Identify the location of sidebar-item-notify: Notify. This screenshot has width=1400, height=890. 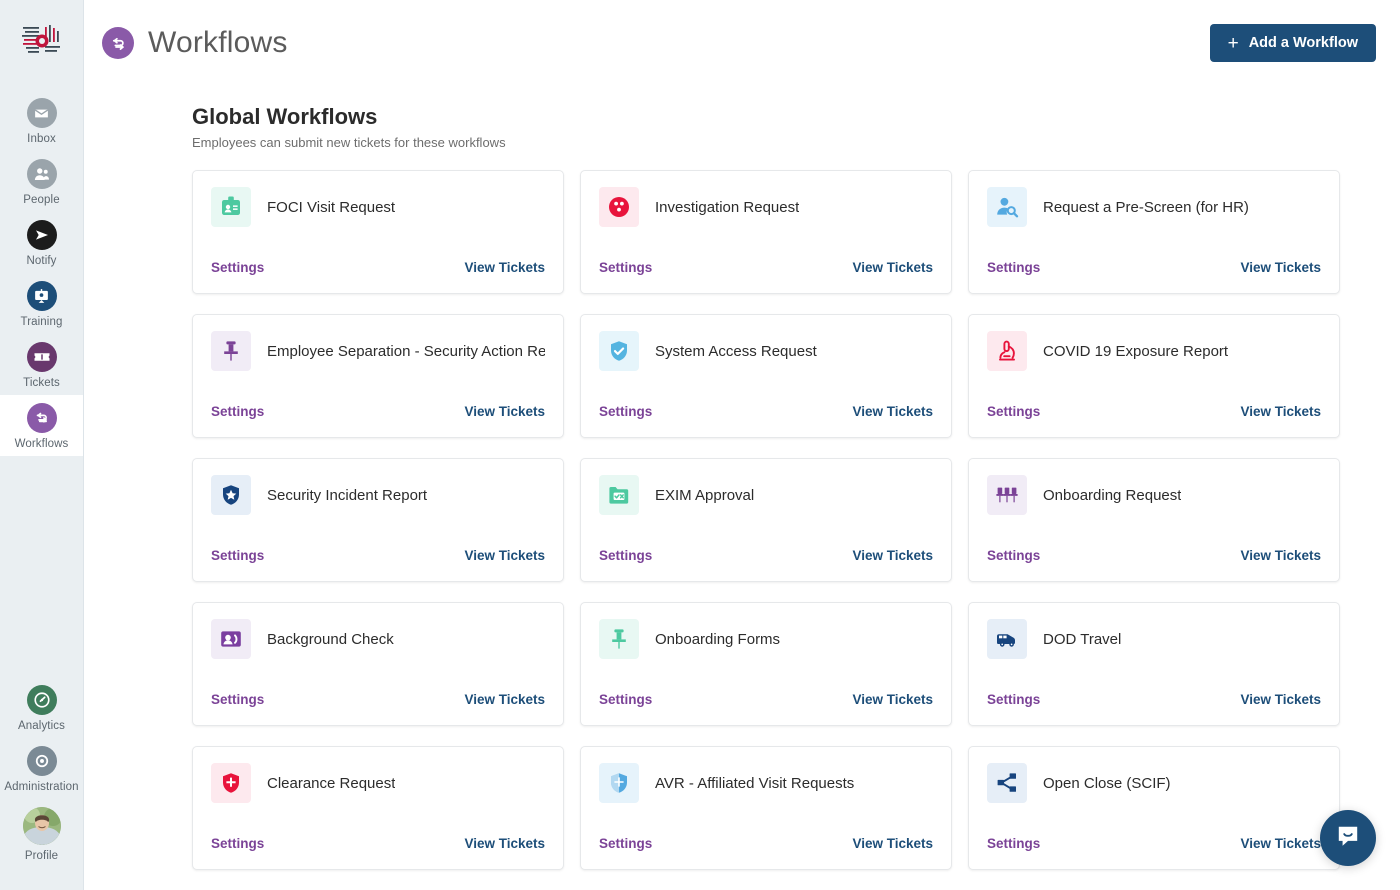
(41, 242).